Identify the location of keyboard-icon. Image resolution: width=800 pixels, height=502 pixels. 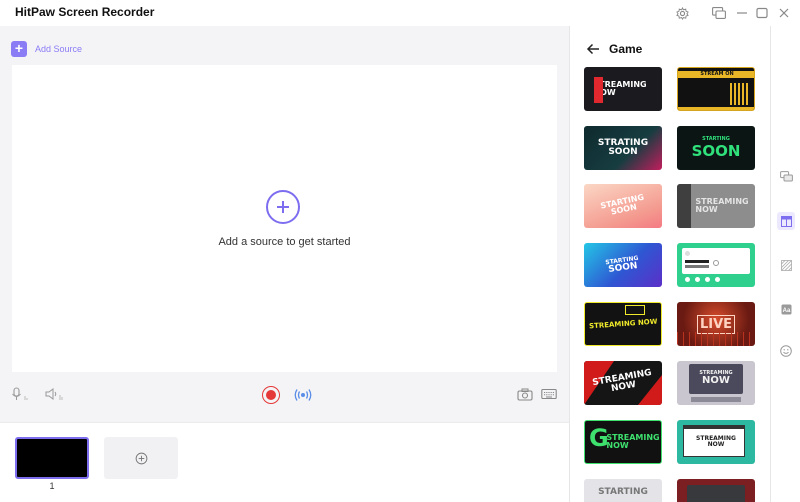
(549, 394).